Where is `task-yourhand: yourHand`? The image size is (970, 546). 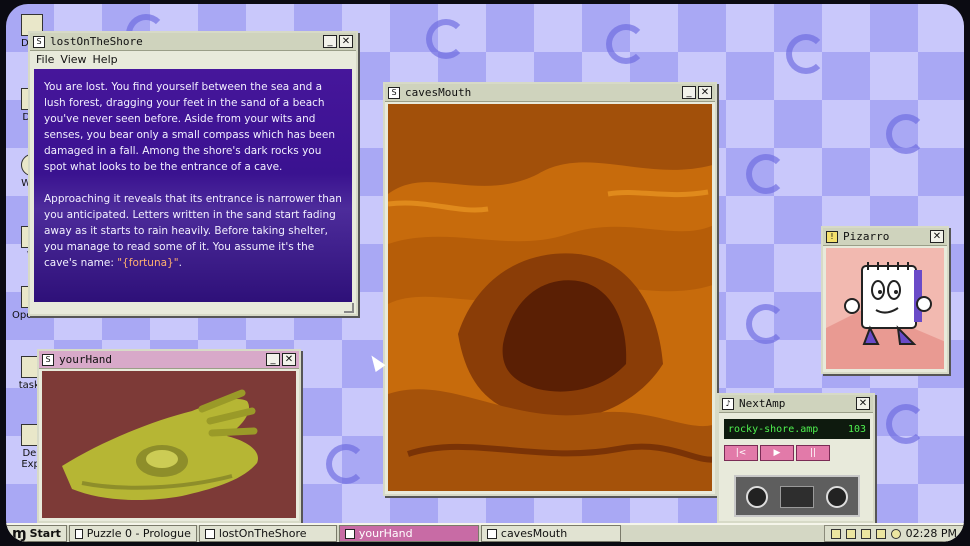
task-yourhand: yourHand is located at coordinates (408, 533).